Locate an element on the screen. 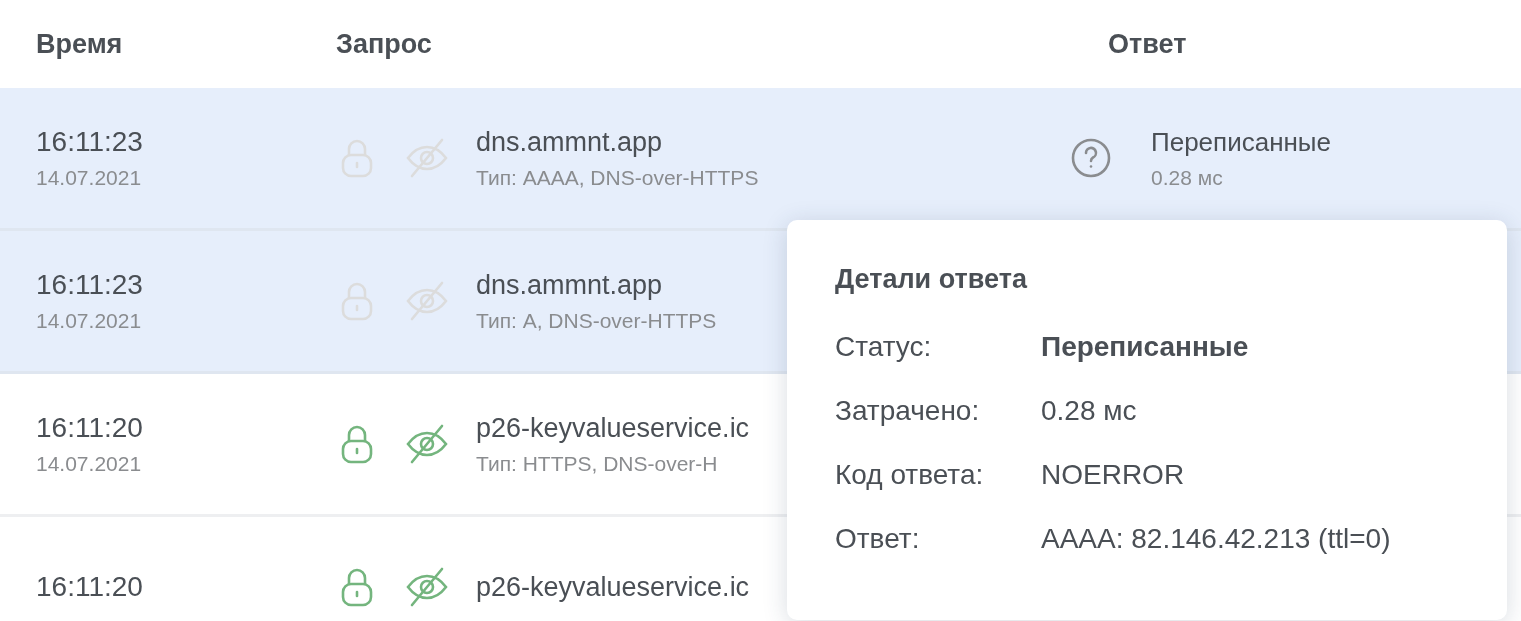 This screenshot has width=1521, height=621. field-value: 0.28 мс is located at coordinates (1089, 411).